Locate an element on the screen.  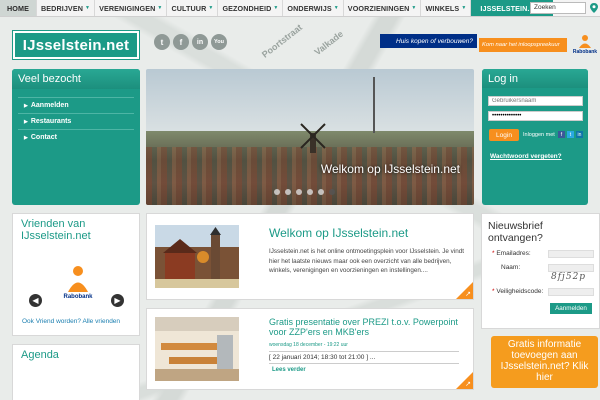
vrienden-footer-link: Ook Vriend worden? Alle vrienden is located at coordinates (71, 321).